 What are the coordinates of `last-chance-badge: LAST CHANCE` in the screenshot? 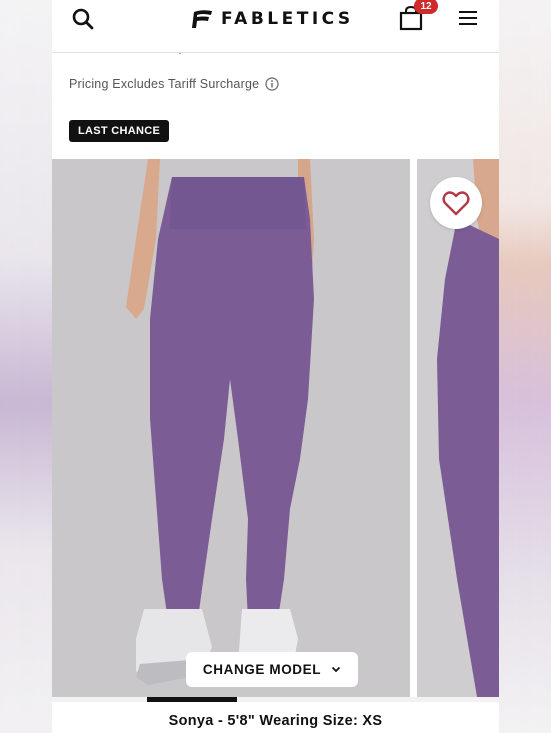 It's located at (119, 131).